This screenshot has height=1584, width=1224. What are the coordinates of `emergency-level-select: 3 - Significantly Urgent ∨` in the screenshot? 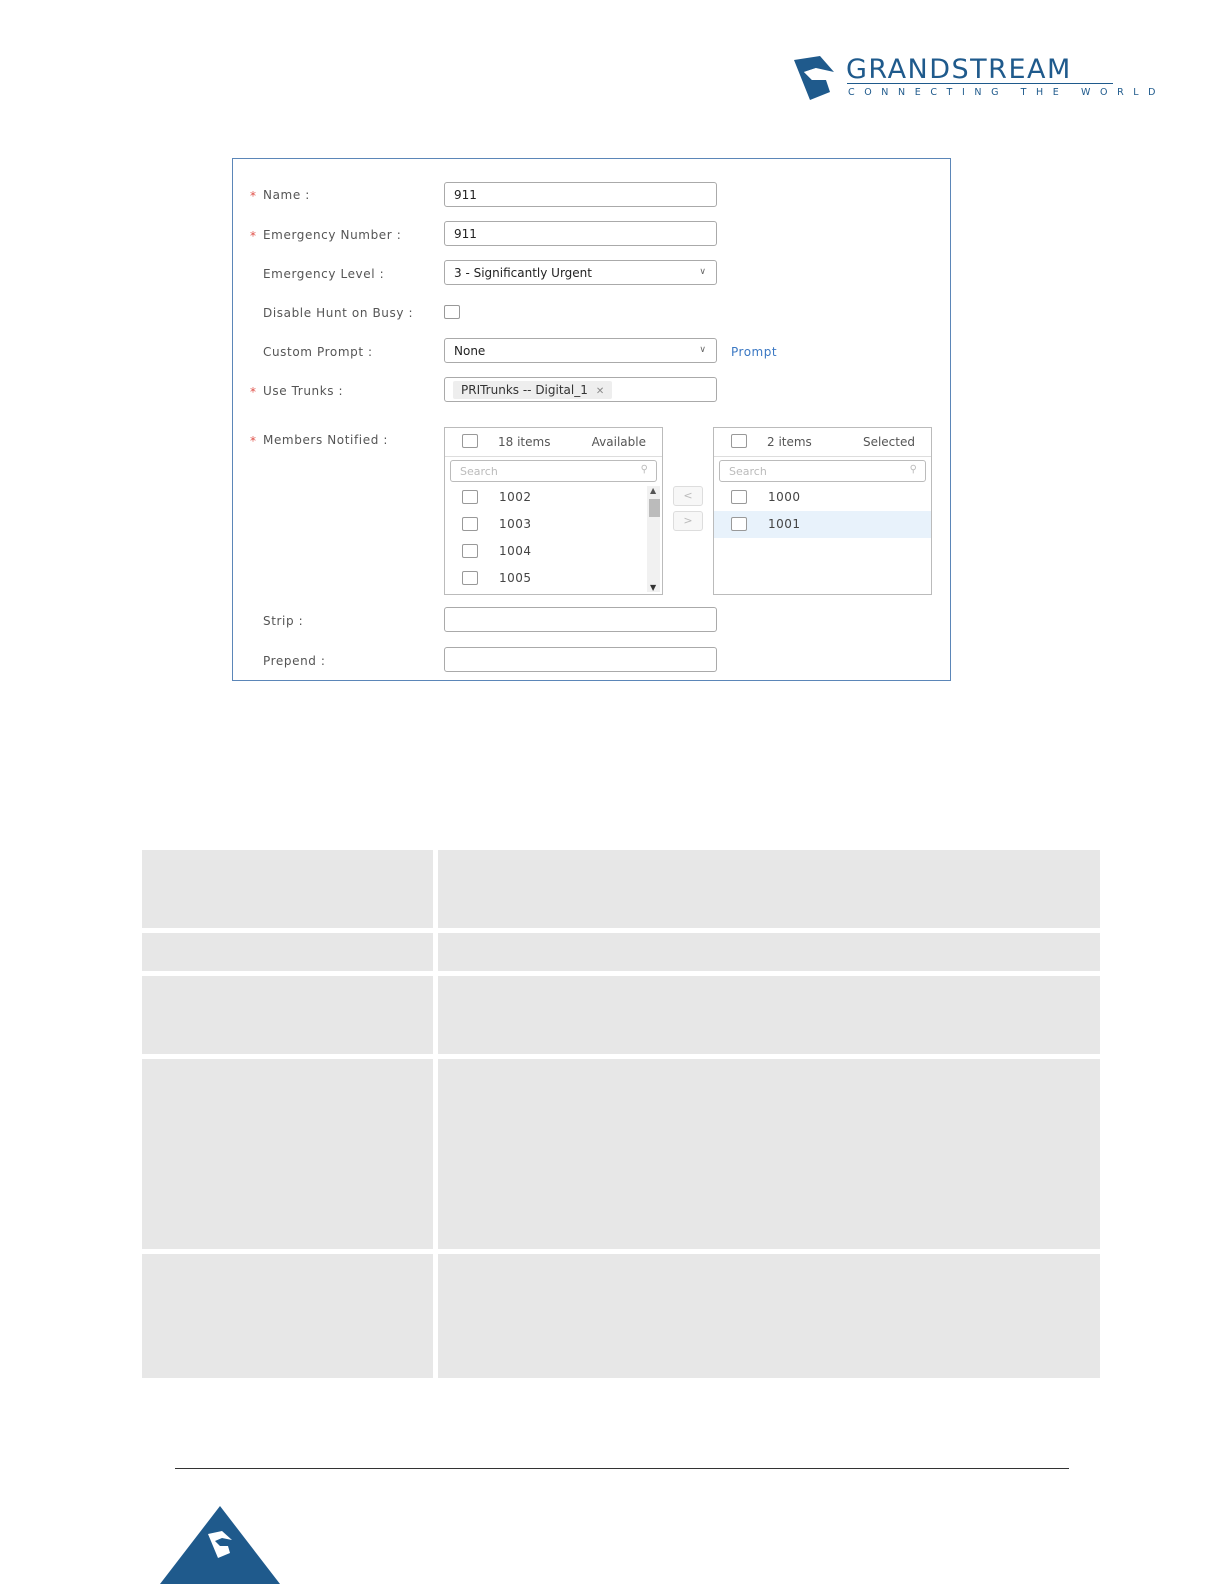 It's located at (580, 272).